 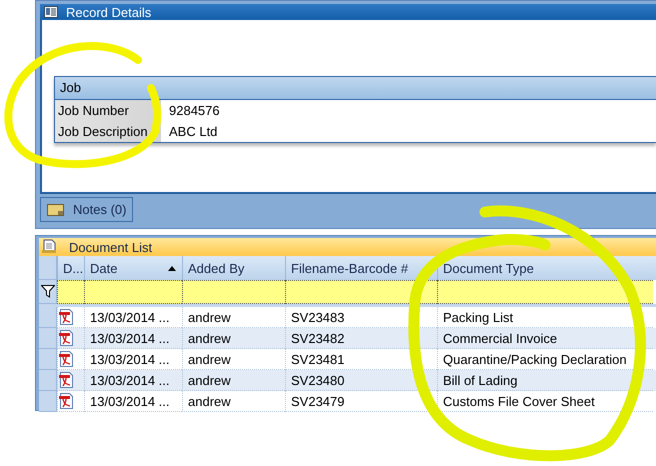 What do you see at coordinates (545, 401) in the screenshot?
I see `table-cell: Customs File Cover Sheet` at bounding box center [545, 401].